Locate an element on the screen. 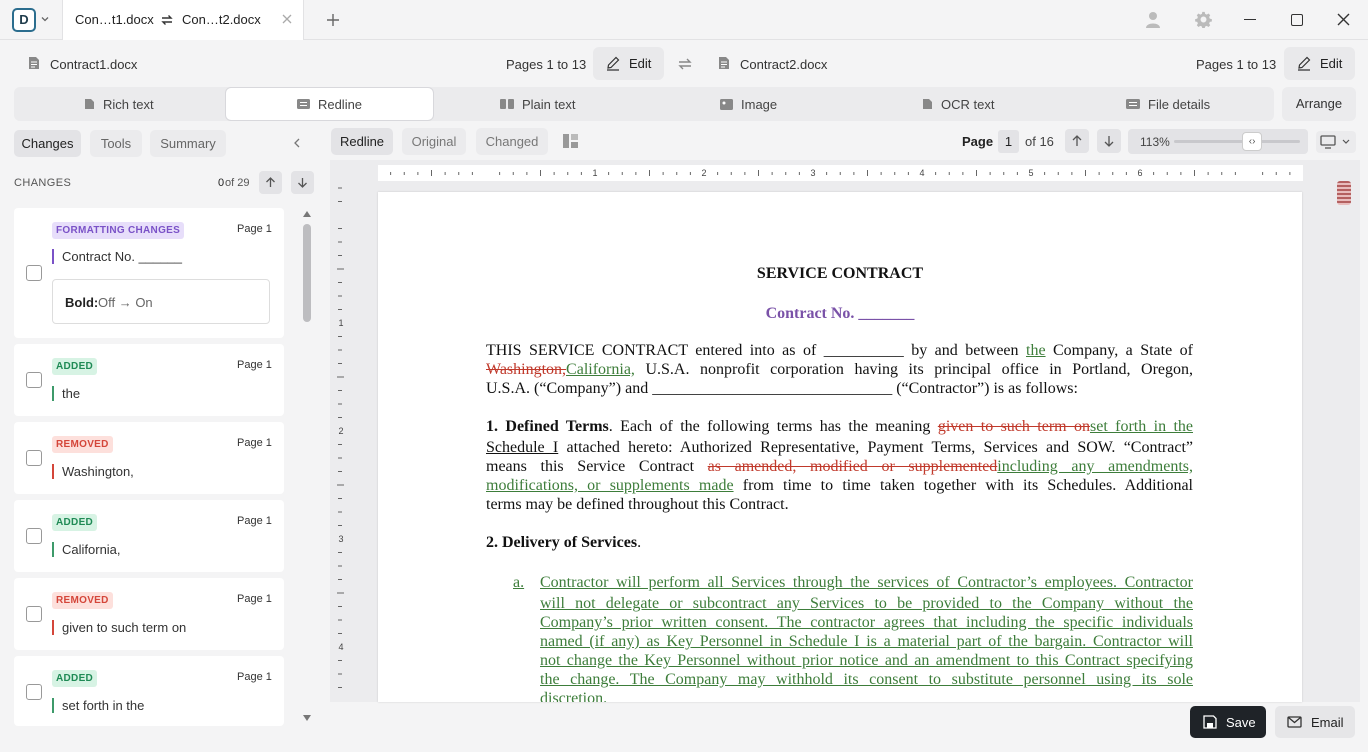  sidebar-tab-changes: Changes is located at coordinates (47, 143).